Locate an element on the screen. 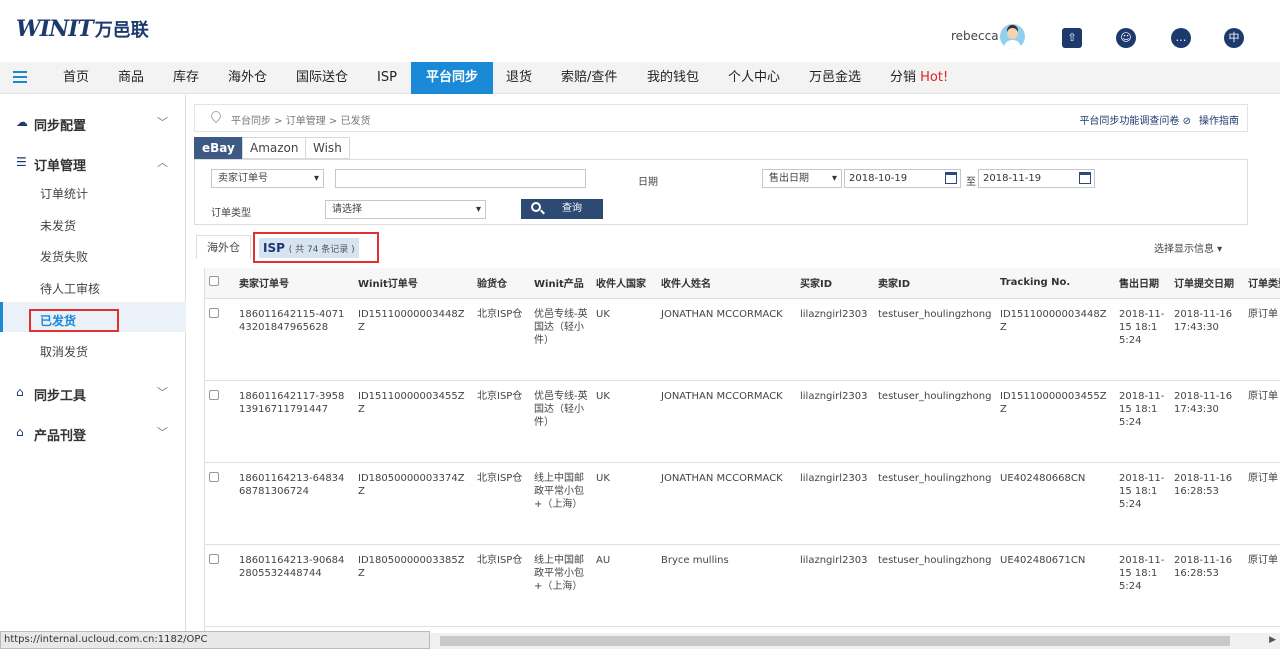 The width and height of the screenshot is (1280, 649). horizontal-scrollbar: ▶ is located at coordinates (855, 641).